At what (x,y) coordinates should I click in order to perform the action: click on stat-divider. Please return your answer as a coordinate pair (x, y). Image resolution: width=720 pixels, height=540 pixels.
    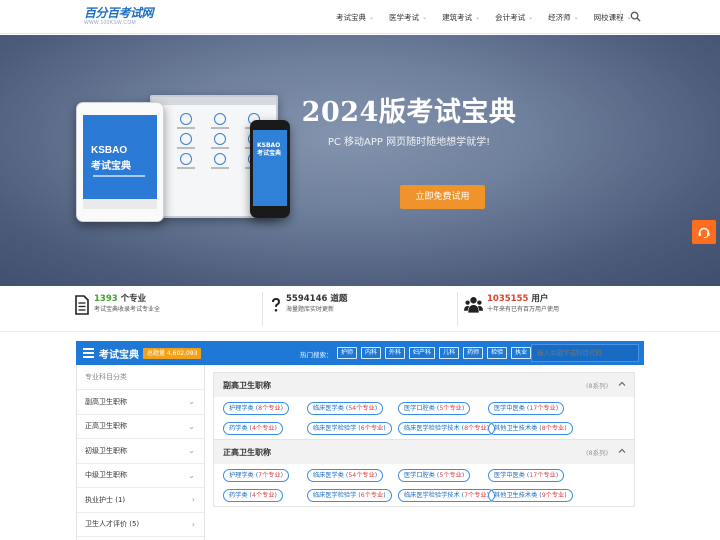
    Looking at the image, I should click on (262, 309).